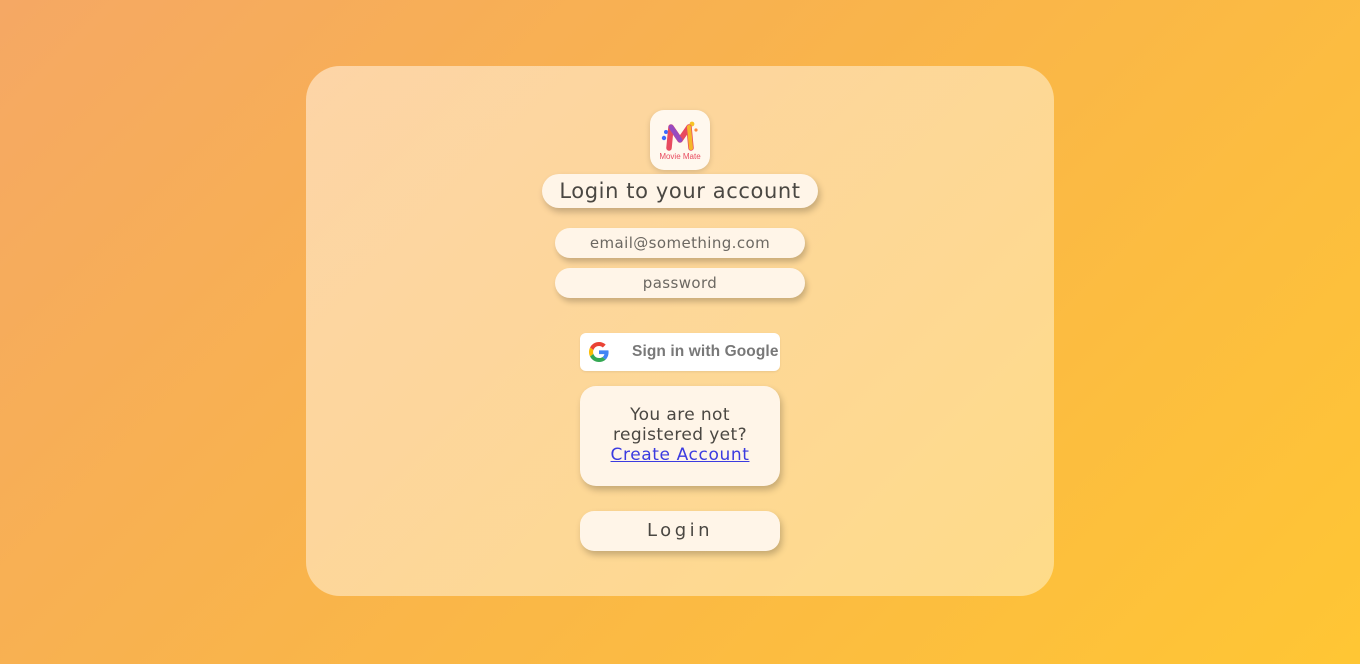 The image size is (1360, 664). What do you see at coordinates (680, 140) in the screenshot?
I see `movie-mate-logo-icon: Movie Mate` at bounding box center [680, 140].